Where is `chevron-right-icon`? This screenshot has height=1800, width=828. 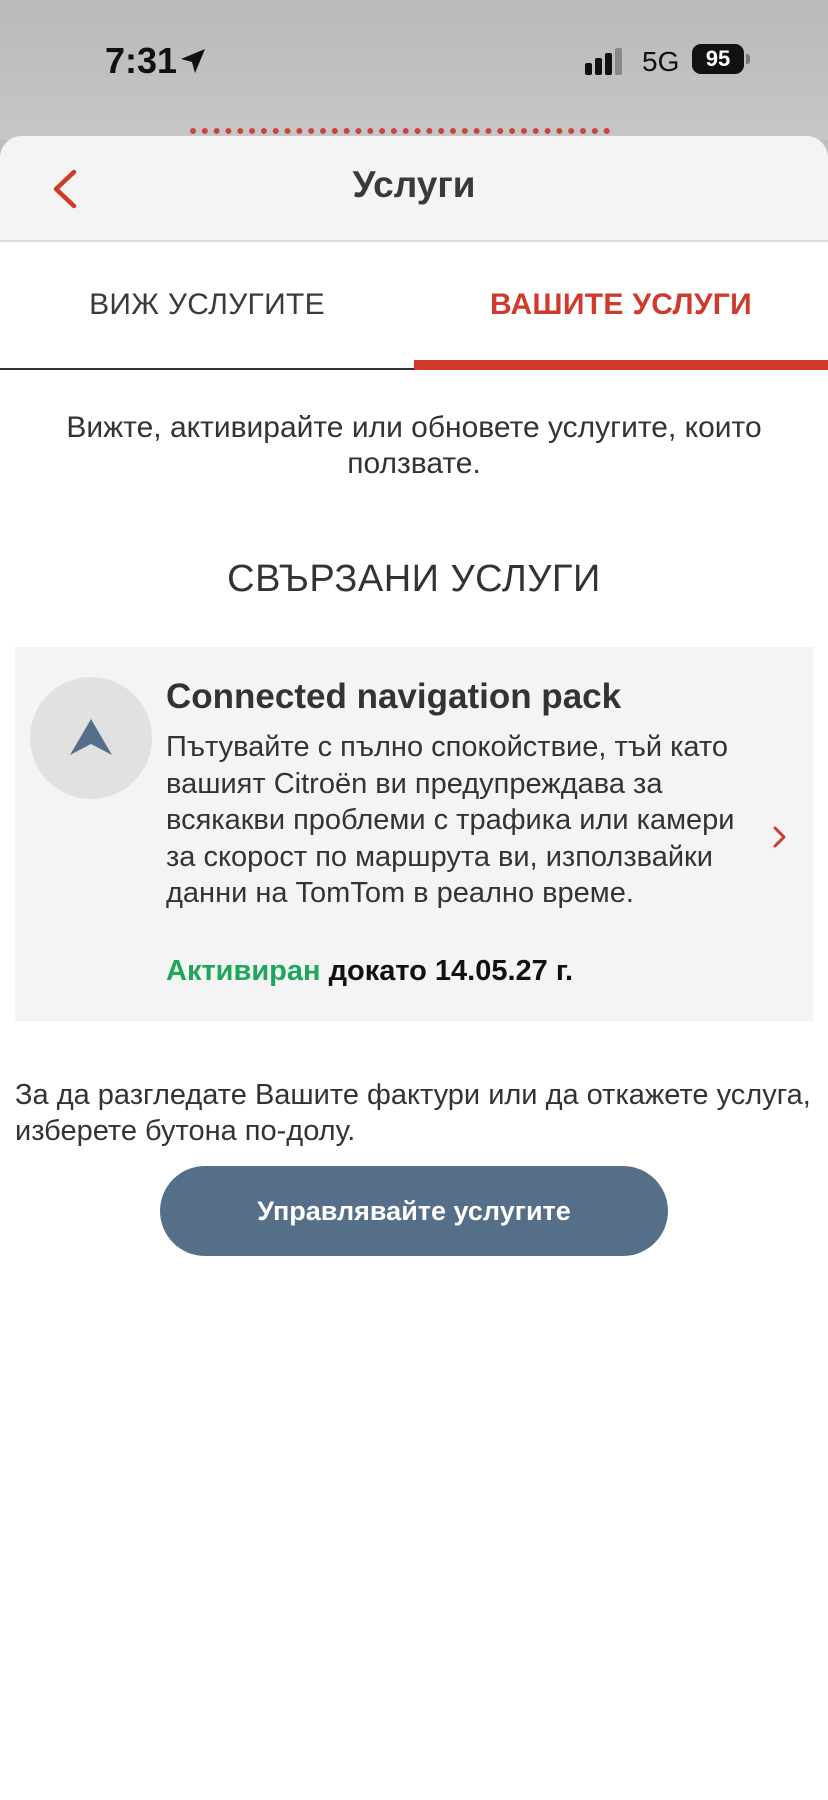
chevron-right-icon is located at coordinates (780, 837).